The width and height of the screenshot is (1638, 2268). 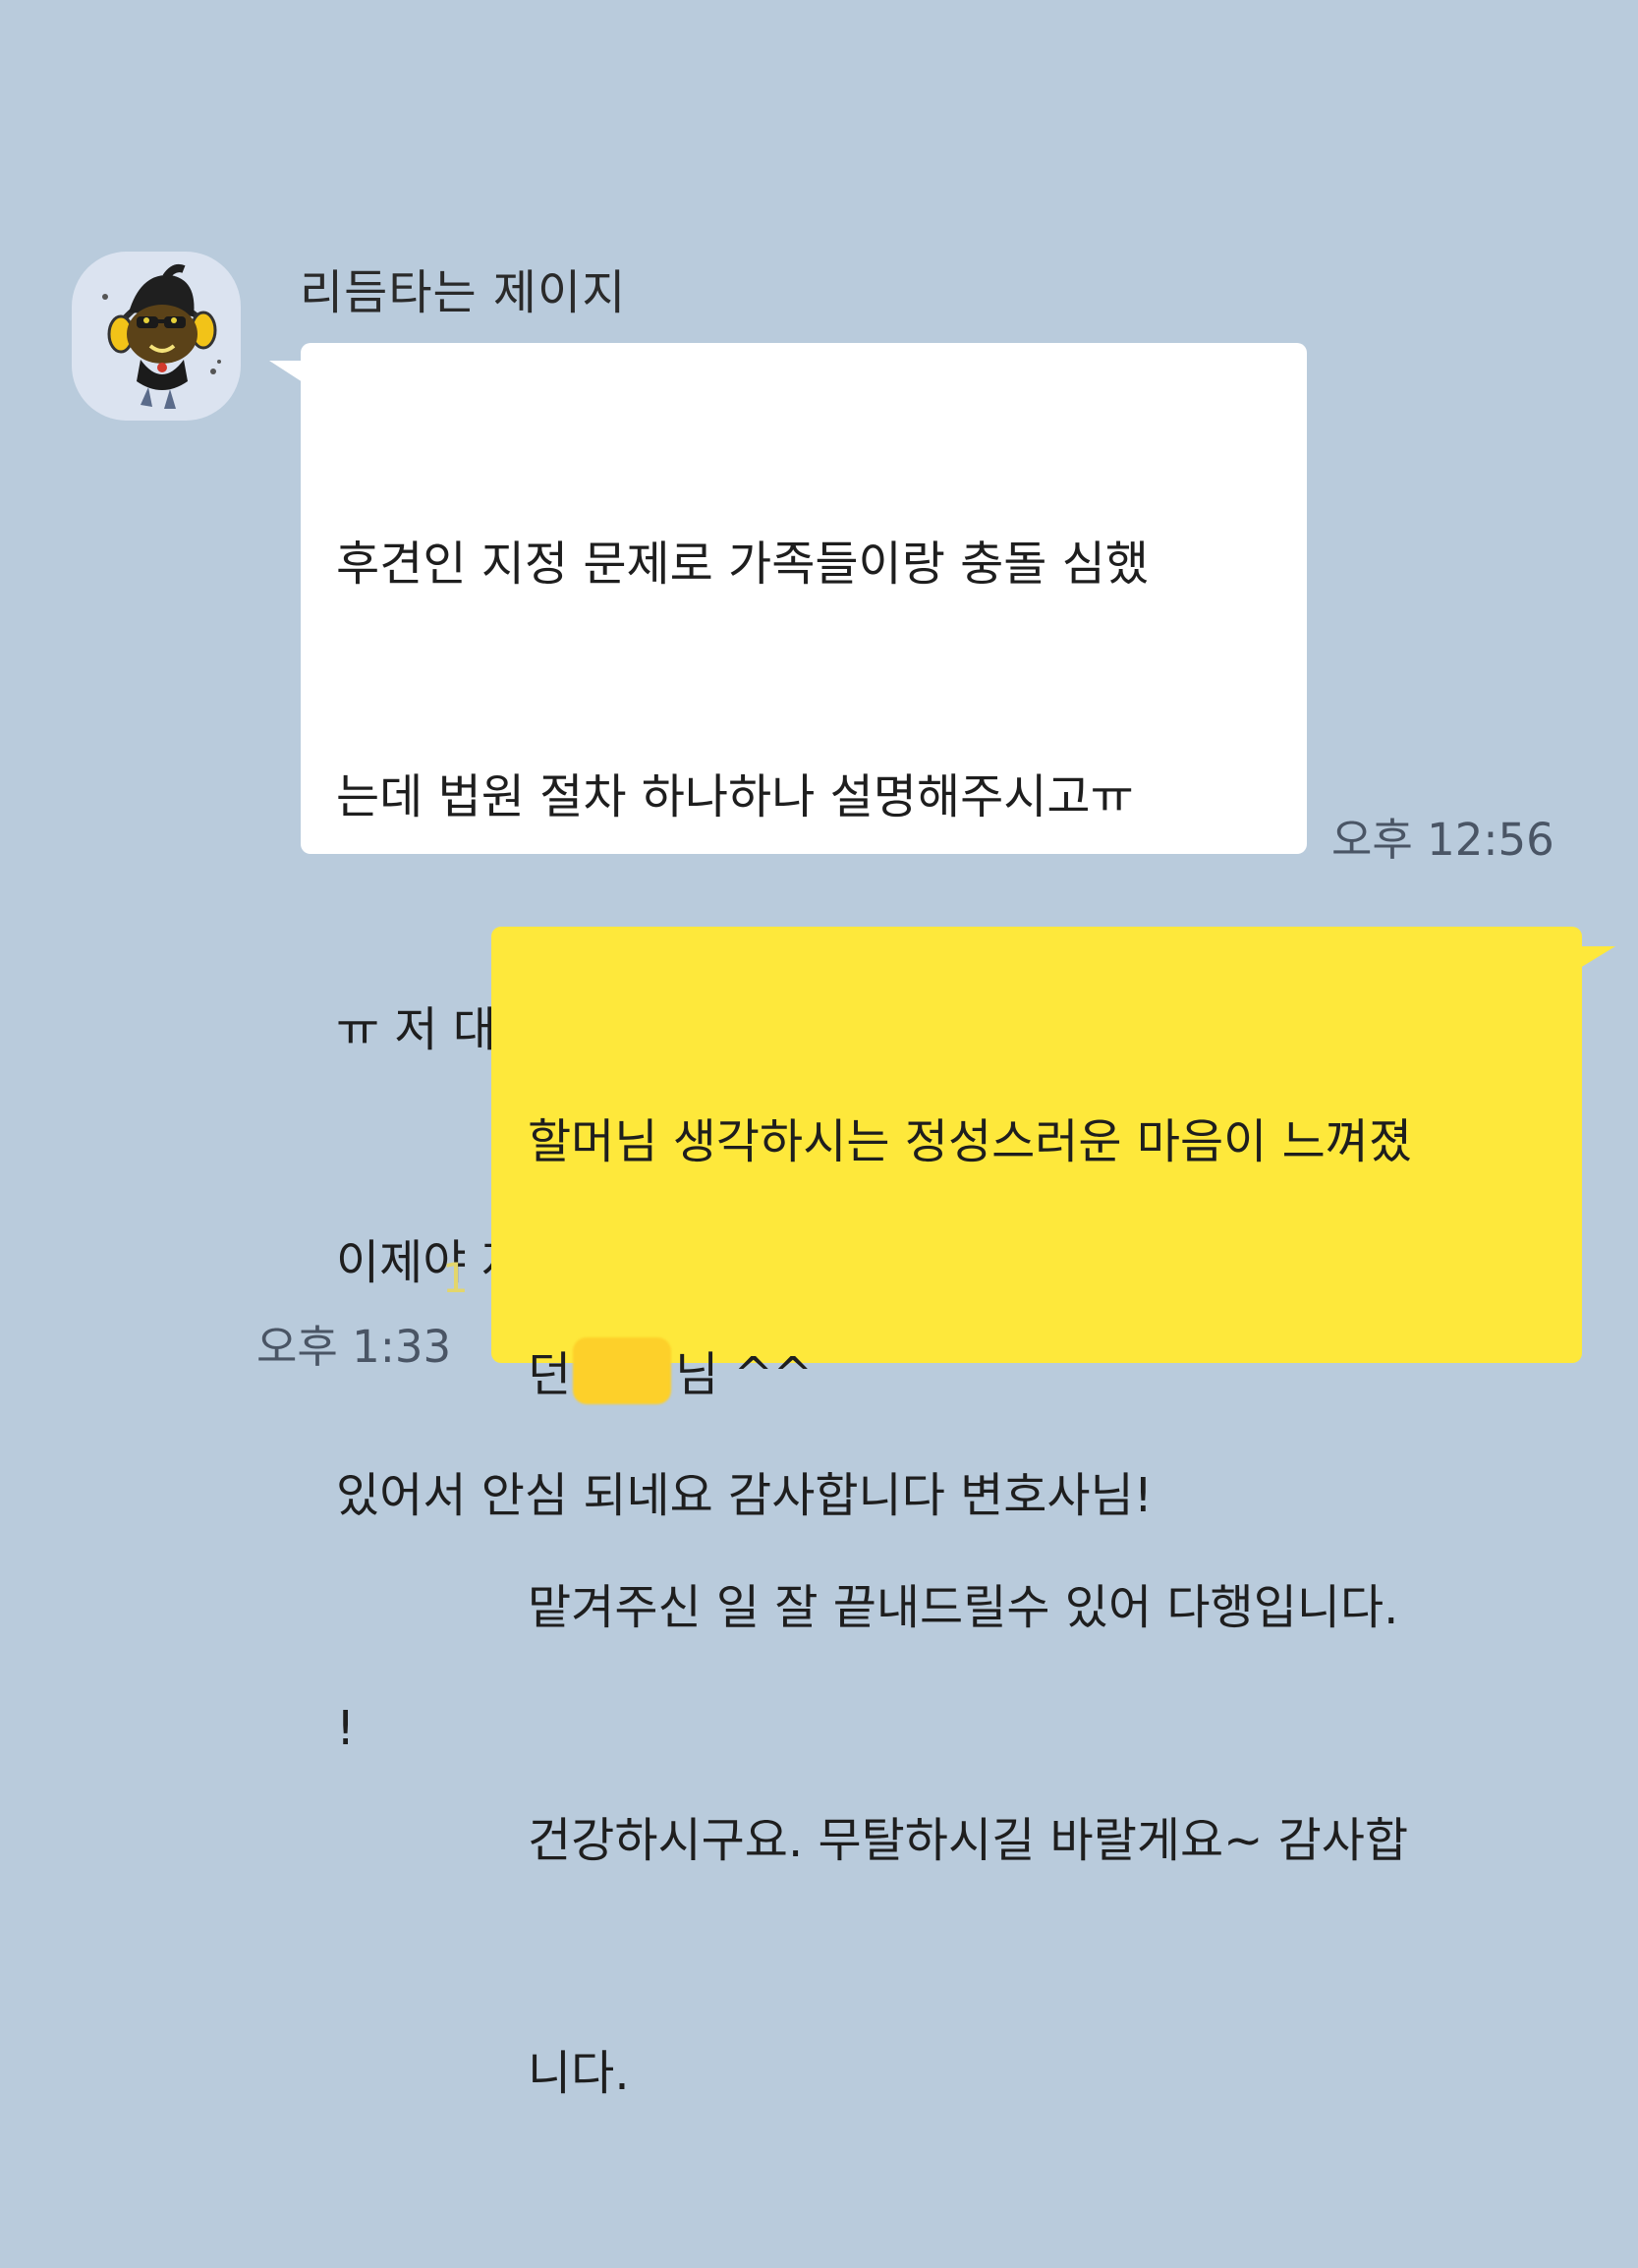 I want to click on incoming-message-timestamp: 오후 12:56, so click(x=1442, y=840).